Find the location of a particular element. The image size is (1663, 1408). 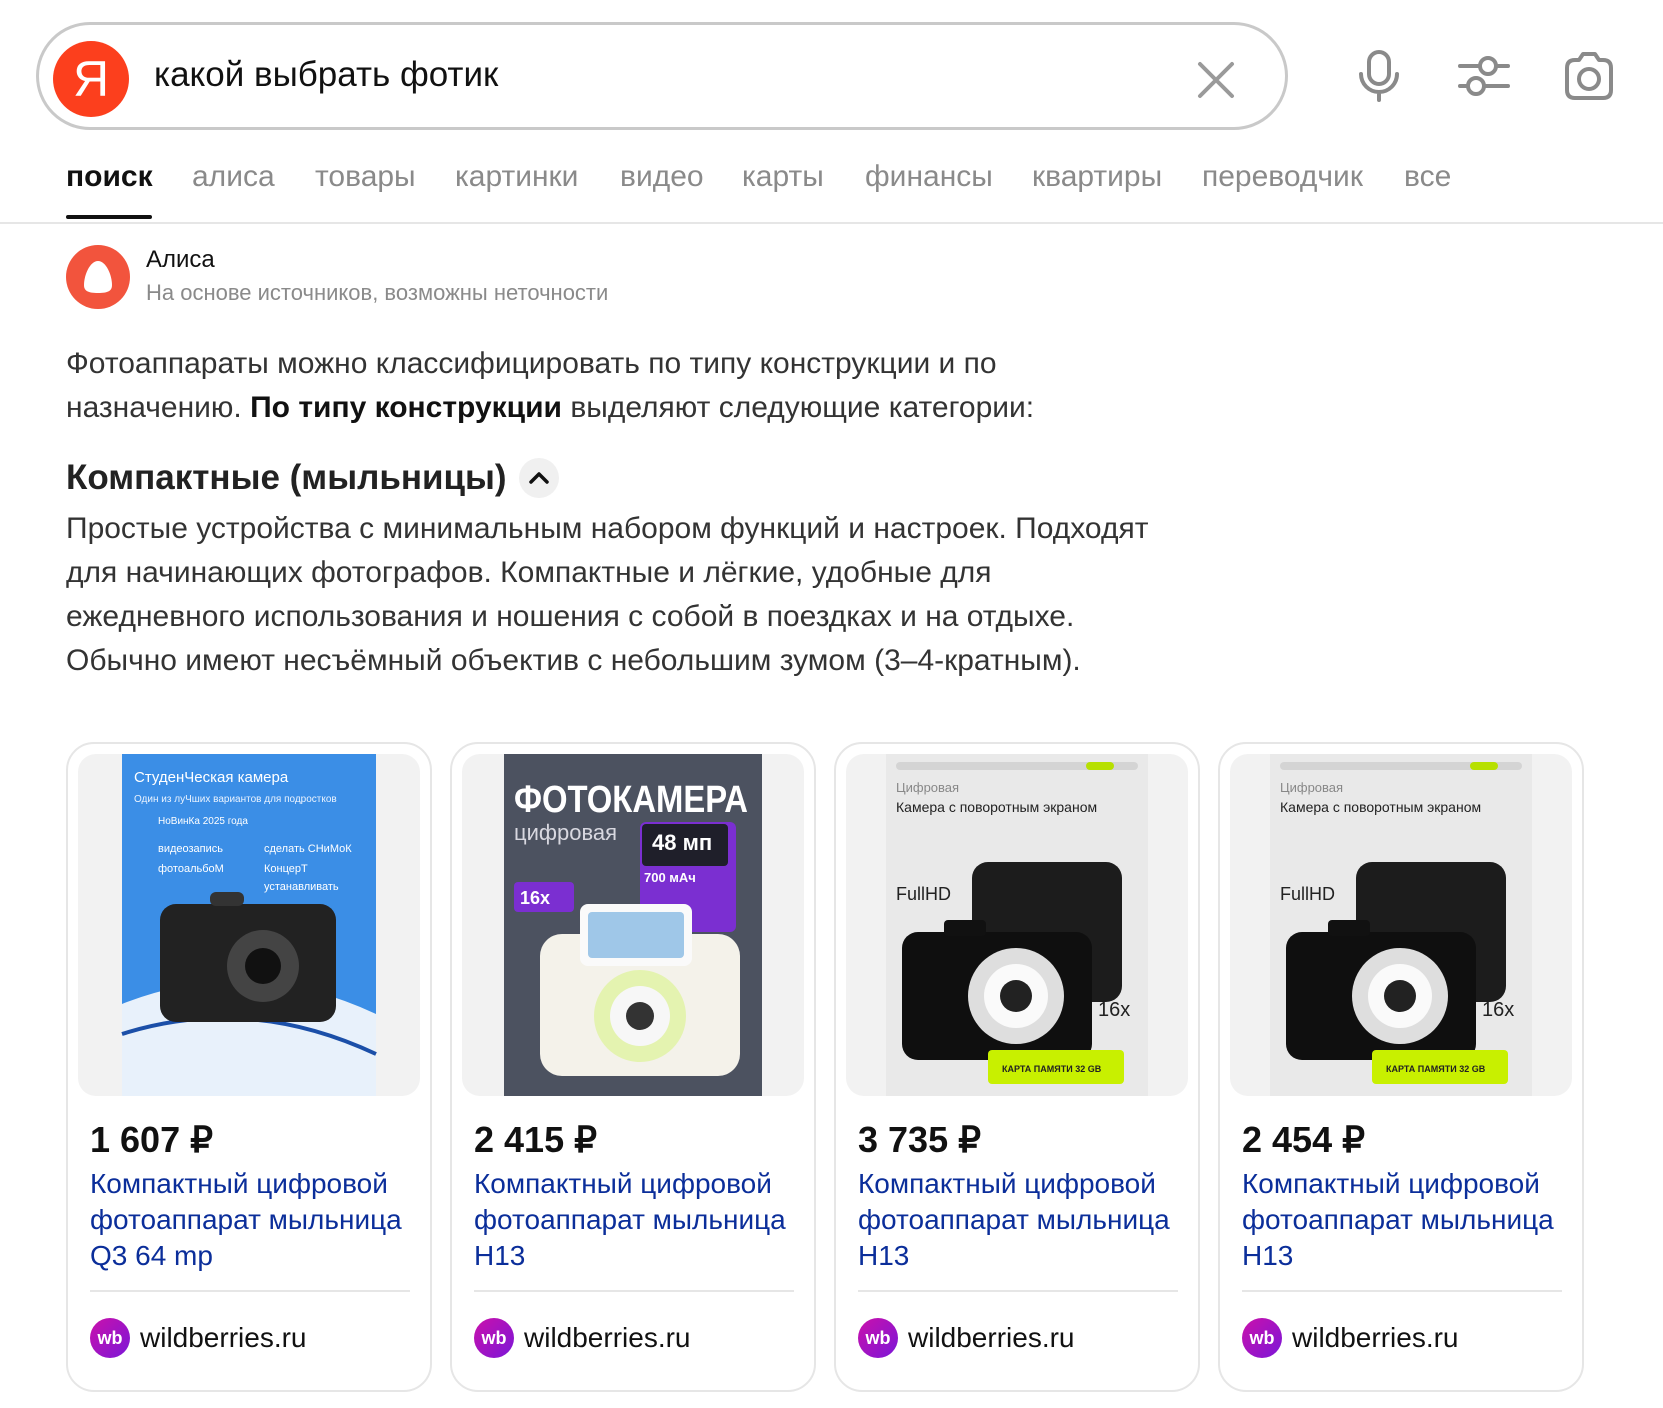

chevron-up-icon is located at coordinates (539, 478).